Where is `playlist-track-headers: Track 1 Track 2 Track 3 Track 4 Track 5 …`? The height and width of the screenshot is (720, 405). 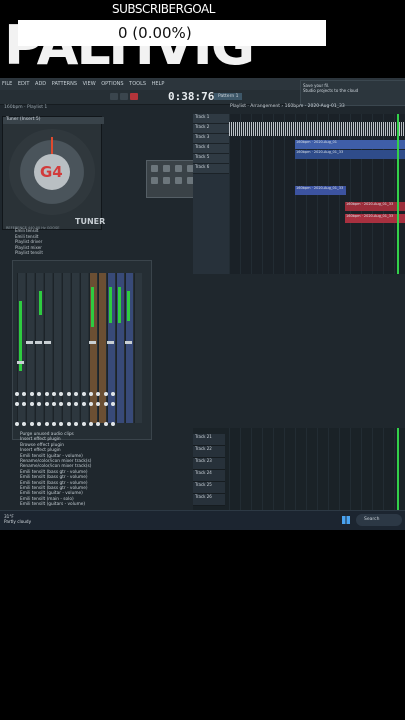 playlist-track-headers: Track 1 Track 2 Track 3 Track 4 Track 5 … is located at coordinates (212, 194).